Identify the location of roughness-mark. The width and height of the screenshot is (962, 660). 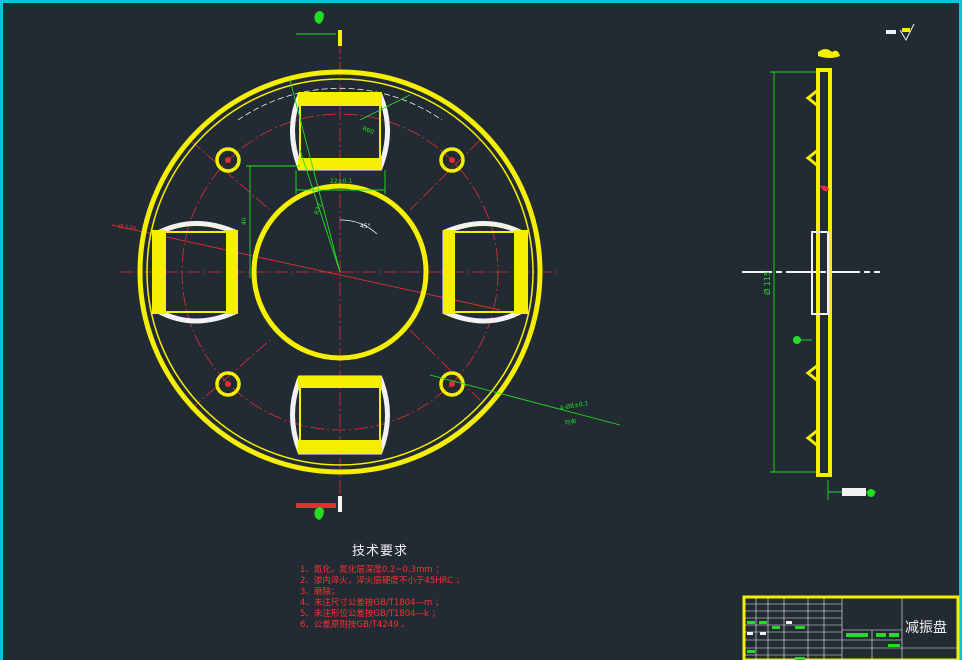
(891, 32).